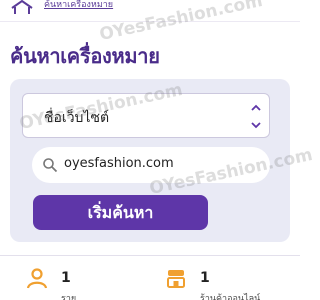 This screenshot has height=300, width=320. What do you see at coordinates (256, 107) in the screenshot?
I see `chevron-up-icon` at bounding box center [256, 107].